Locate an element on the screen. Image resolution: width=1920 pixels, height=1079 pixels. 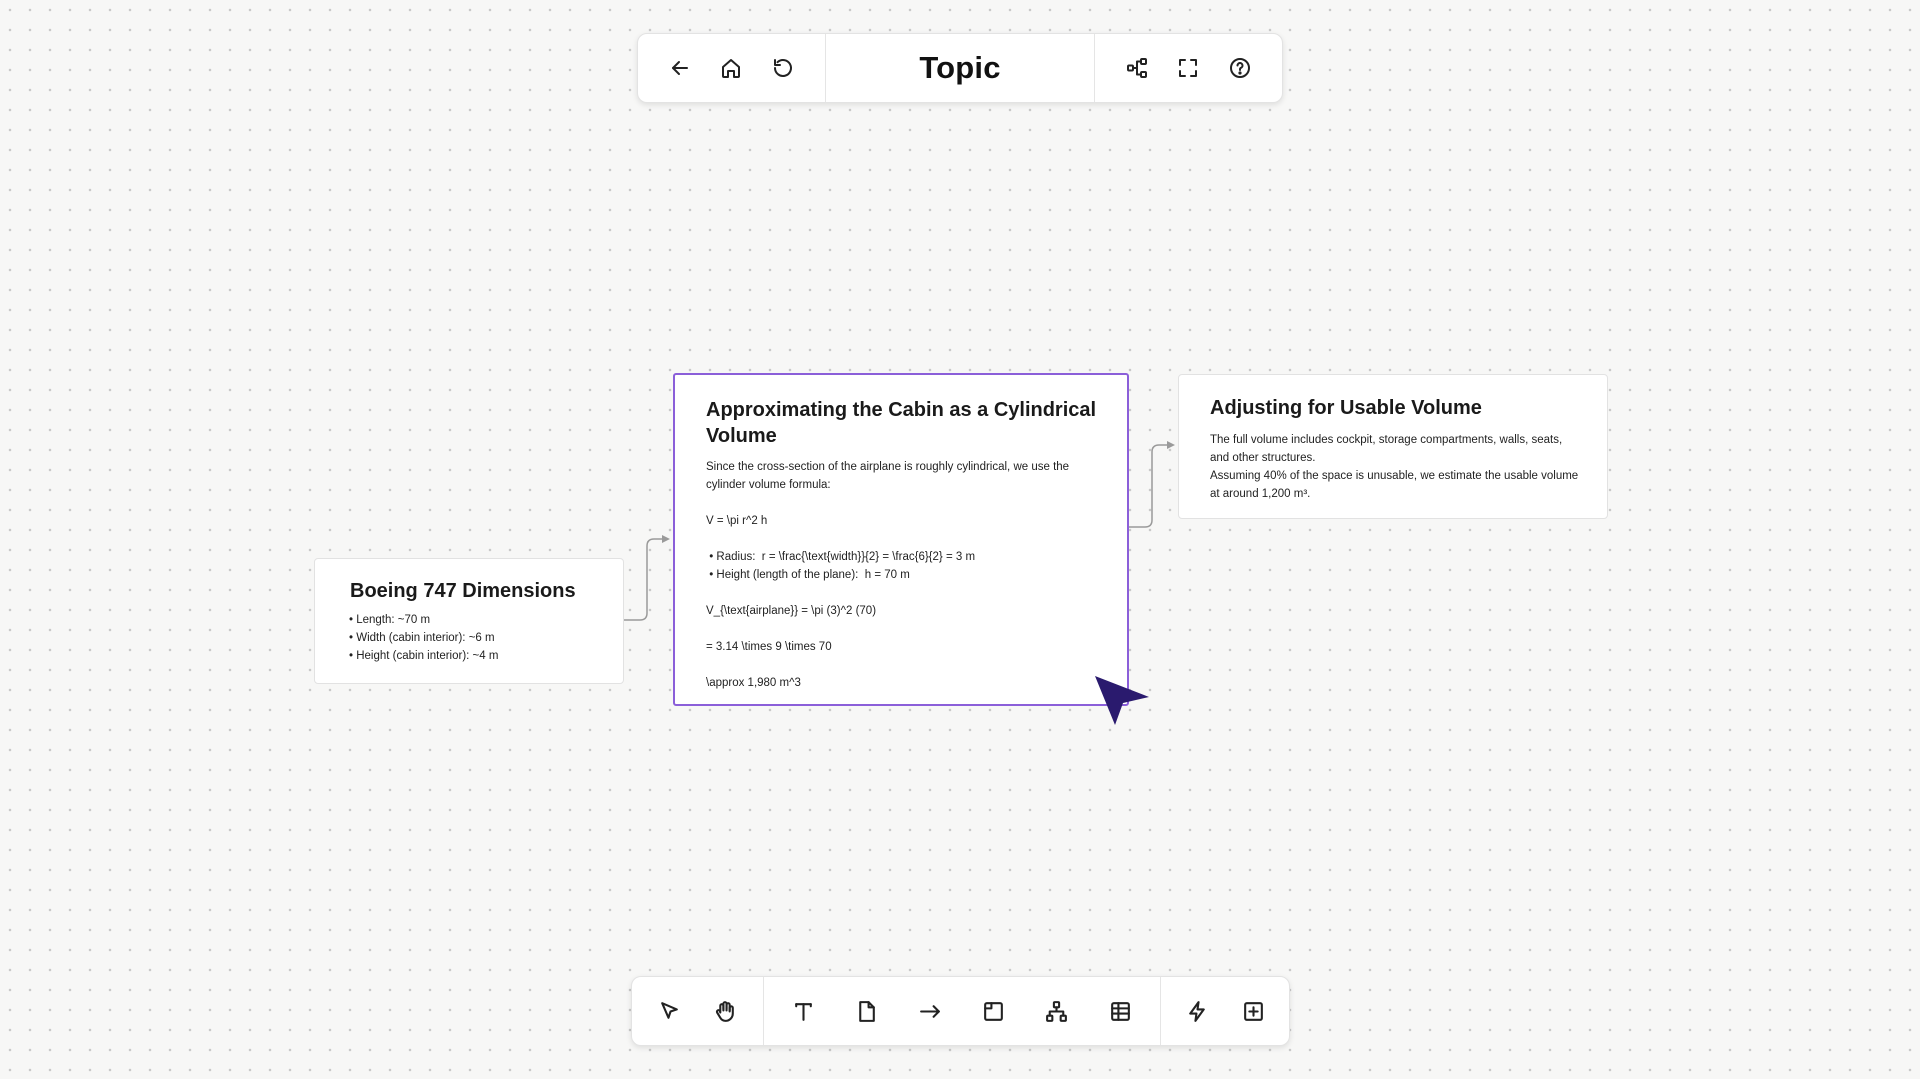
mindmap-icon is located at coordinates (1136, 68).